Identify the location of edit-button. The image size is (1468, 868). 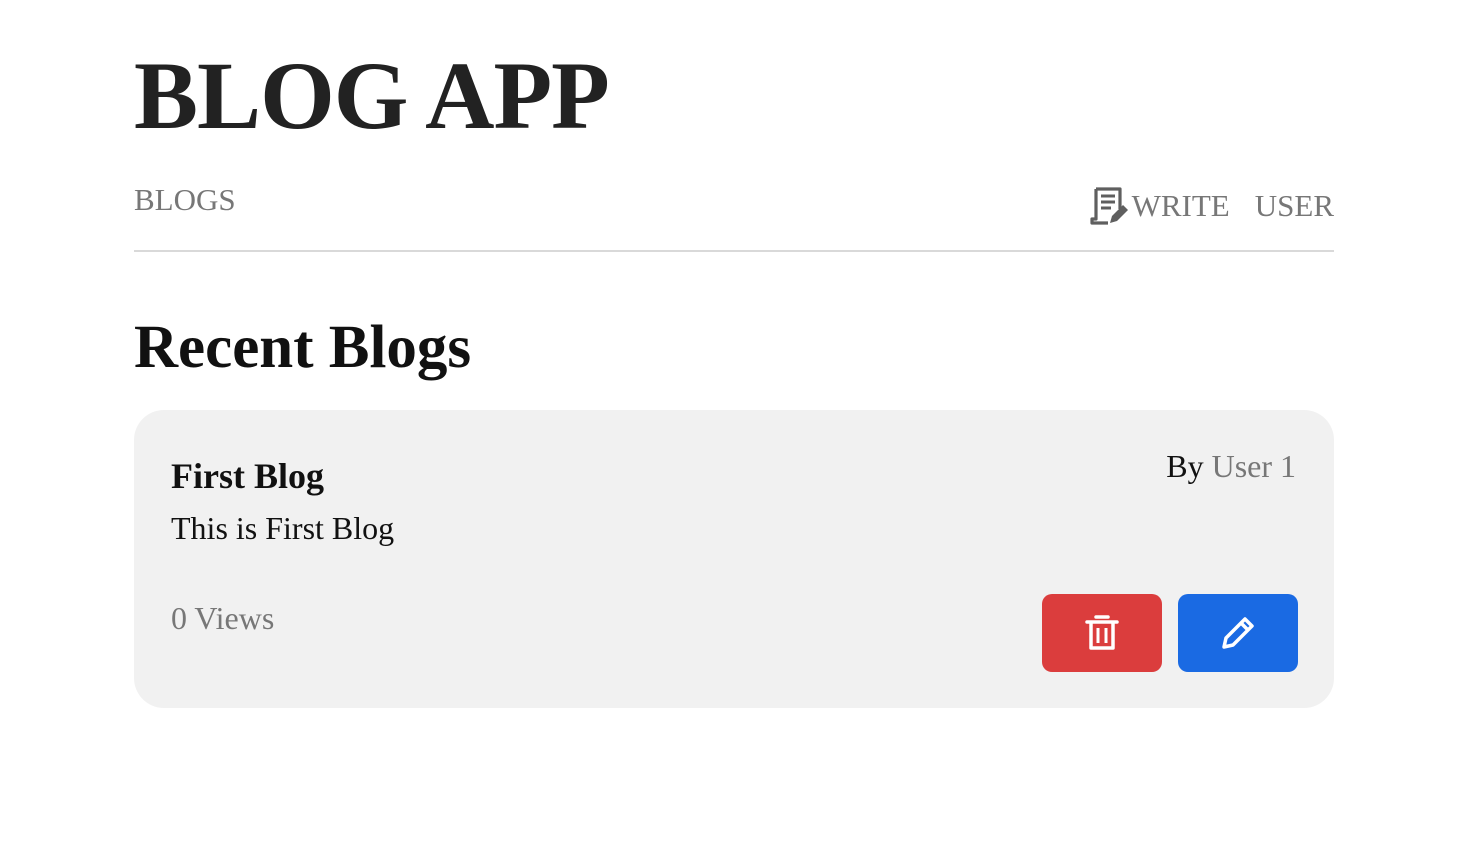
(1238, 633).